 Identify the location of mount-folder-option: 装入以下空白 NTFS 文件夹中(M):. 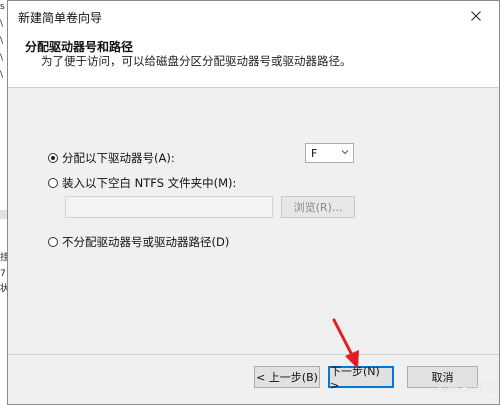
(142, 183).